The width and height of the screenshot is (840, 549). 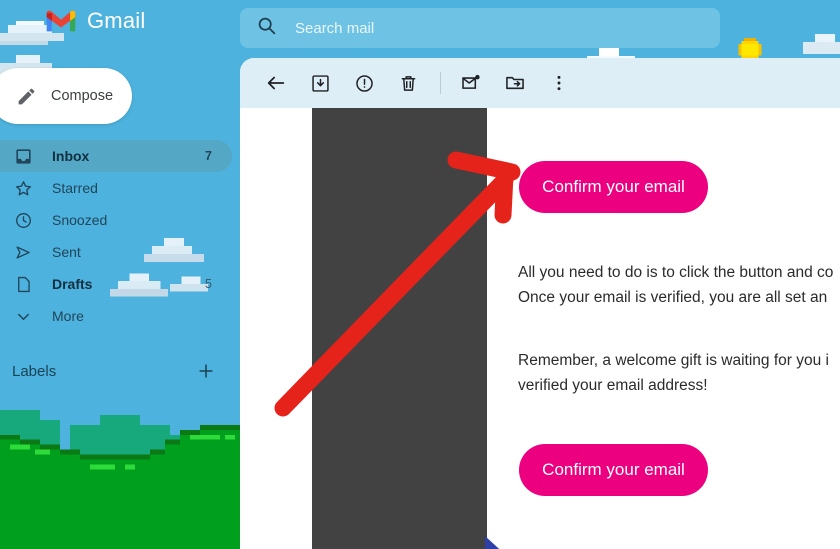 What do you see at coordinates (120, 479) in the screenshot?
I see `pixel-hills-decoration` at bounding box center [120, 479].